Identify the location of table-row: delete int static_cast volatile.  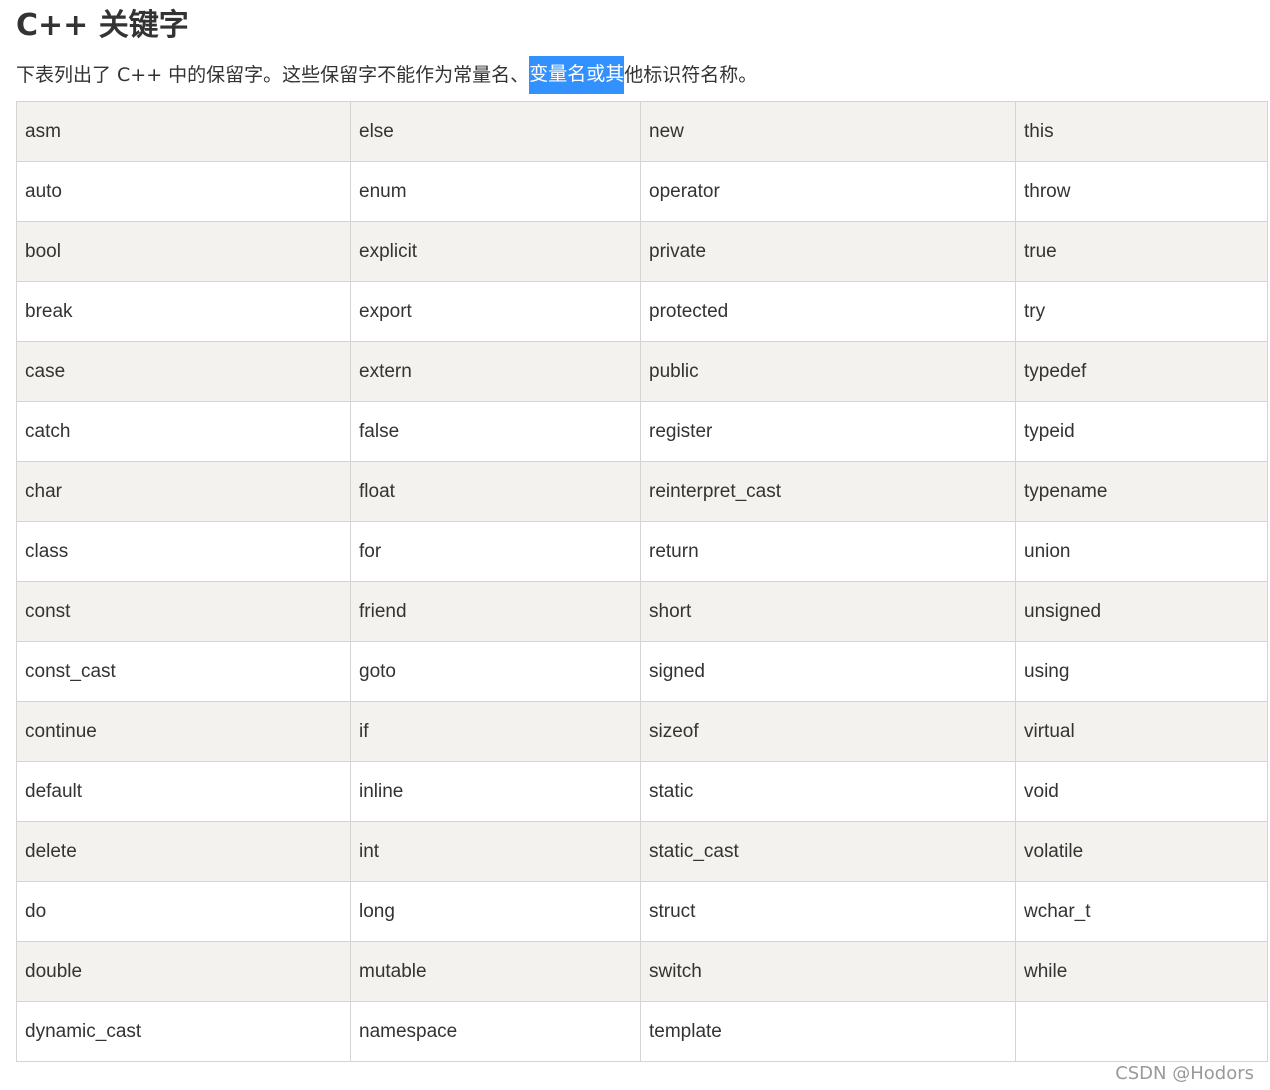
(642, 851).